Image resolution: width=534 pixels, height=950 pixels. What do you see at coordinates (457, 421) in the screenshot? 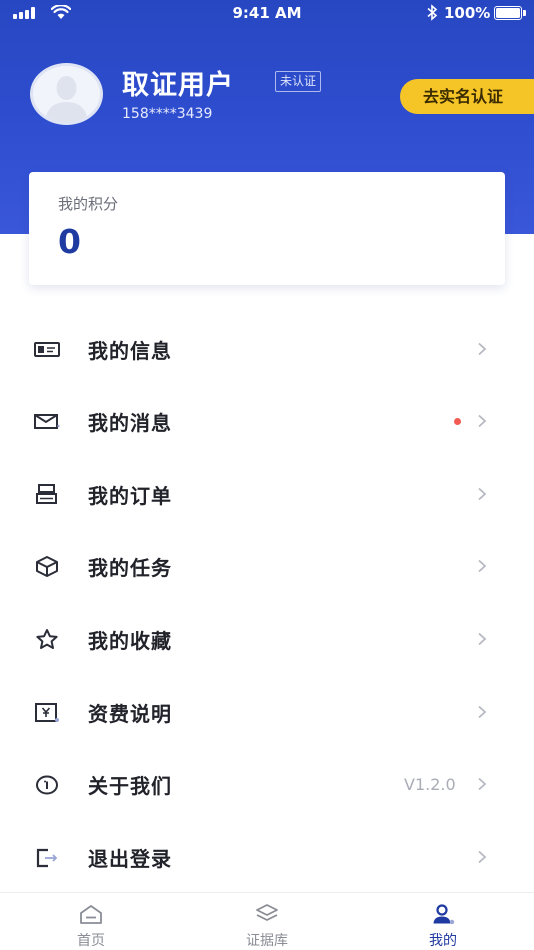
I see `unread-dot` at bounding box center [457, 421].